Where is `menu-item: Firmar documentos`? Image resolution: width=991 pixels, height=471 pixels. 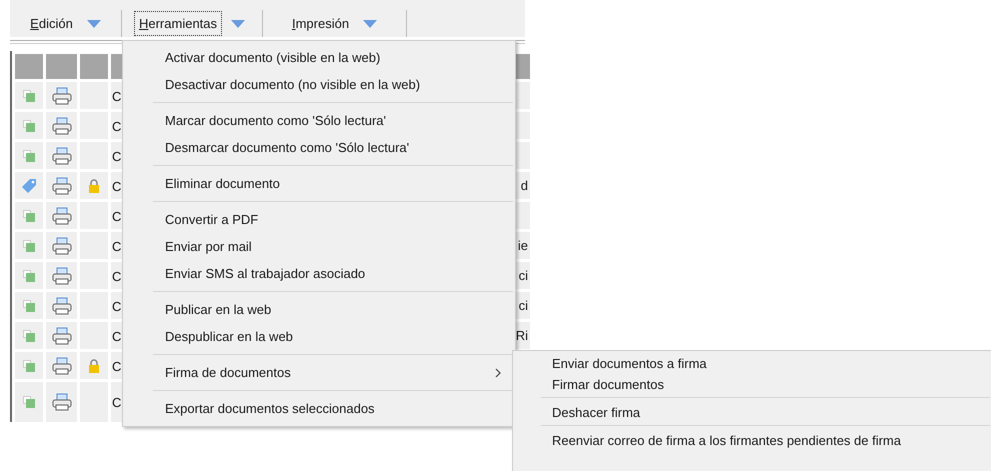
menu-item: Firmar documentos is located at coordinates (752, 384).